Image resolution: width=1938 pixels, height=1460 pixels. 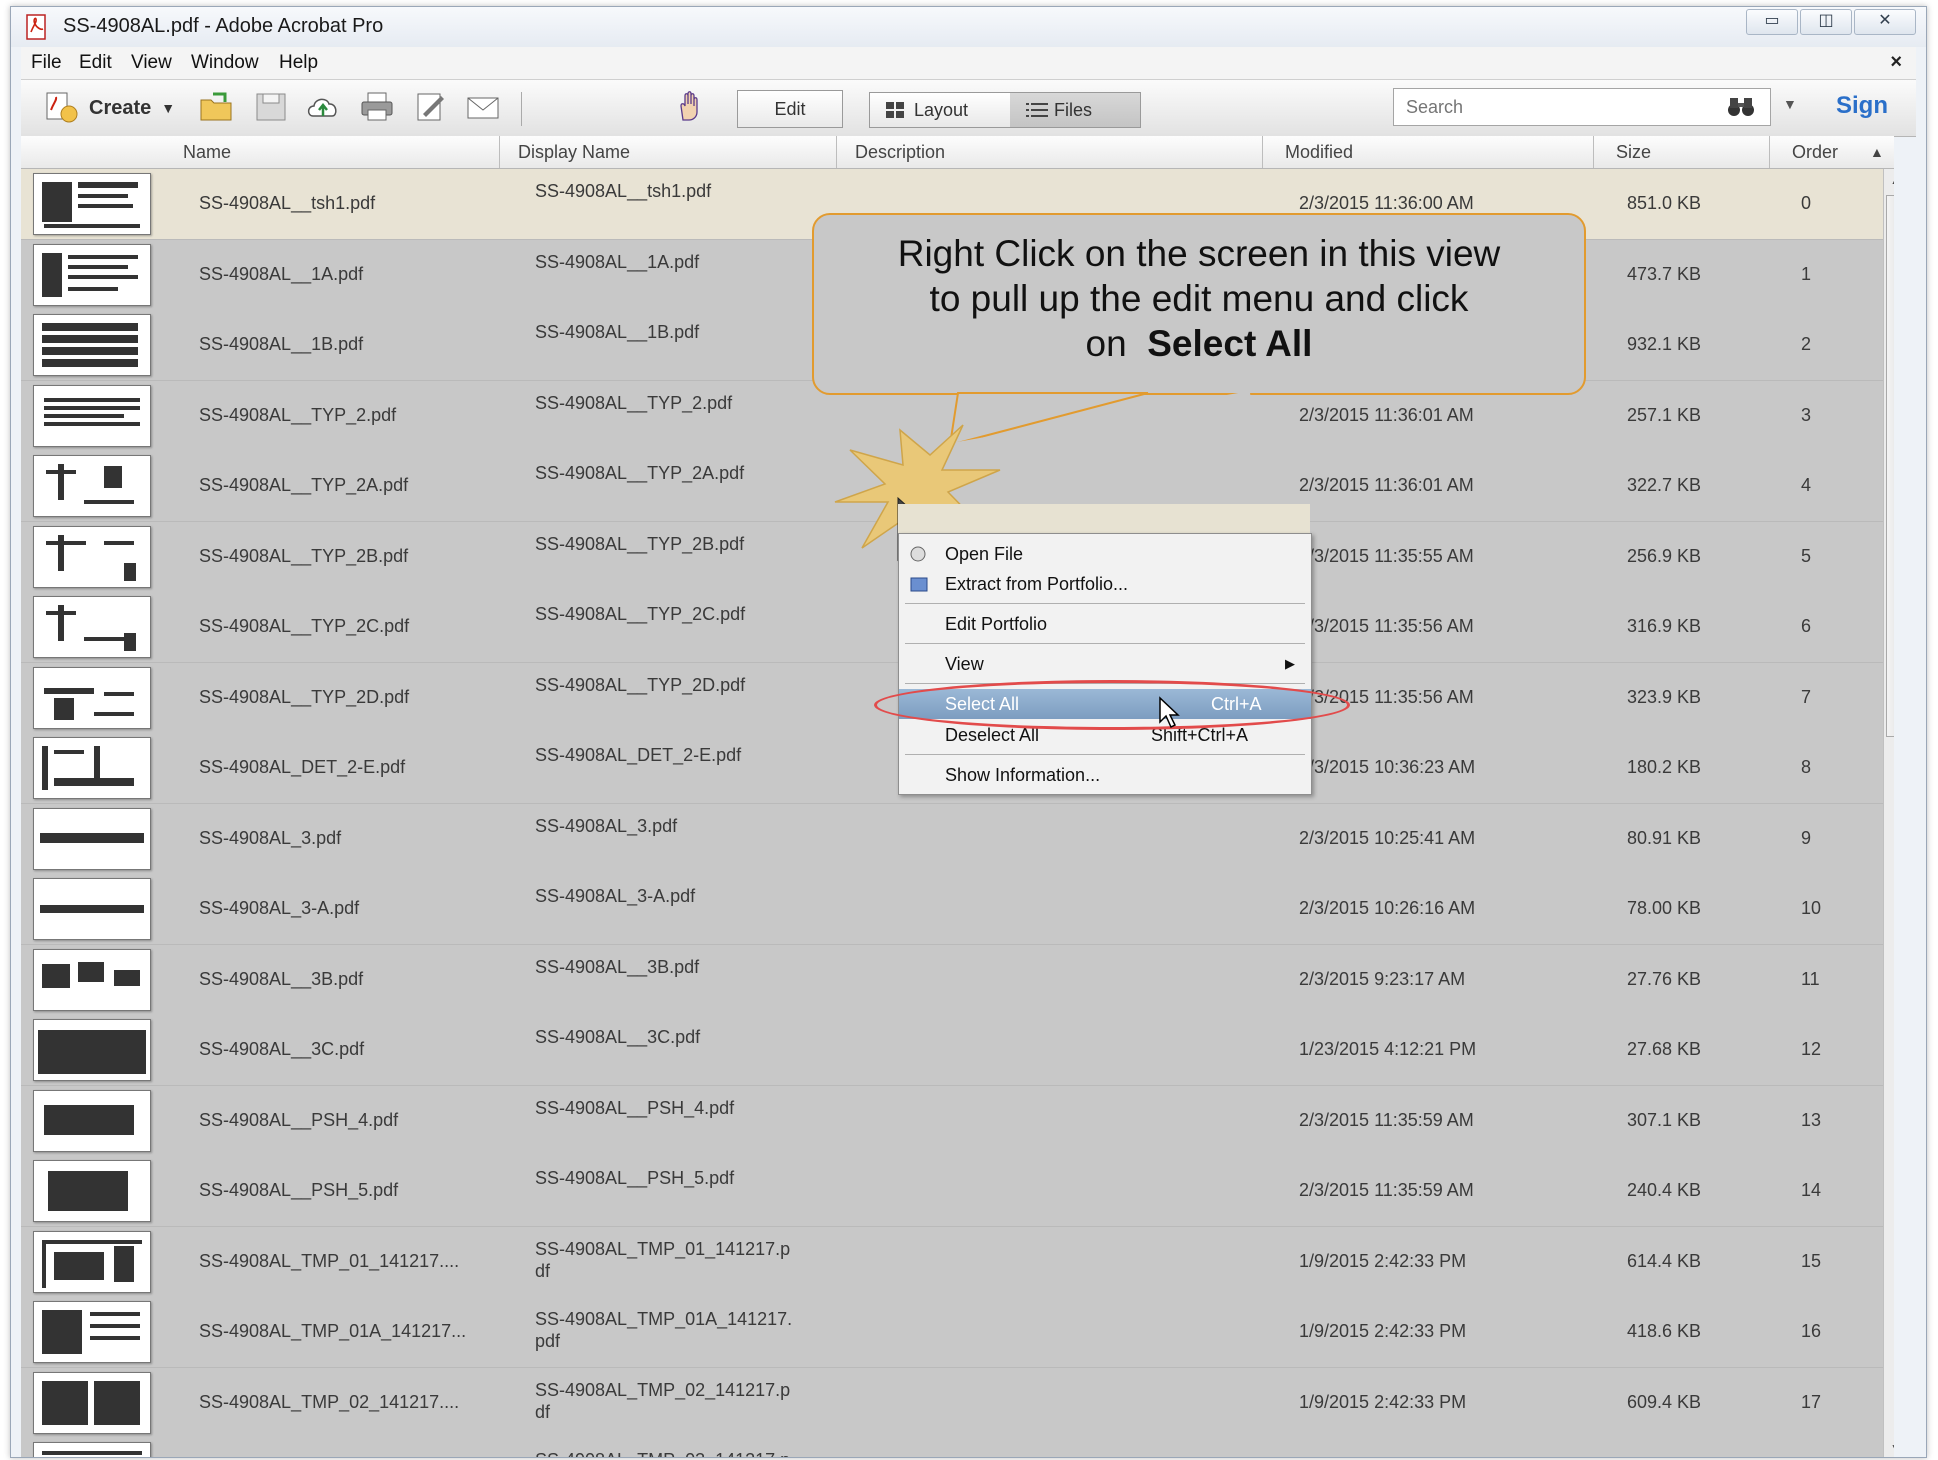 I want to click on arrow-cursor-icon, so click(x=1169, y=712).